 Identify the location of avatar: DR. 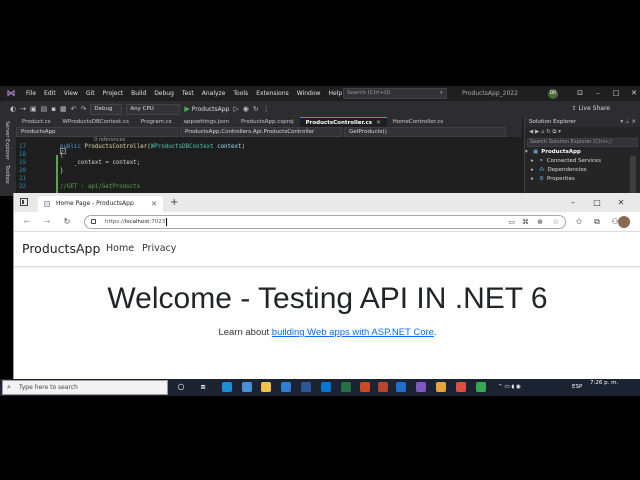
(553, 94).